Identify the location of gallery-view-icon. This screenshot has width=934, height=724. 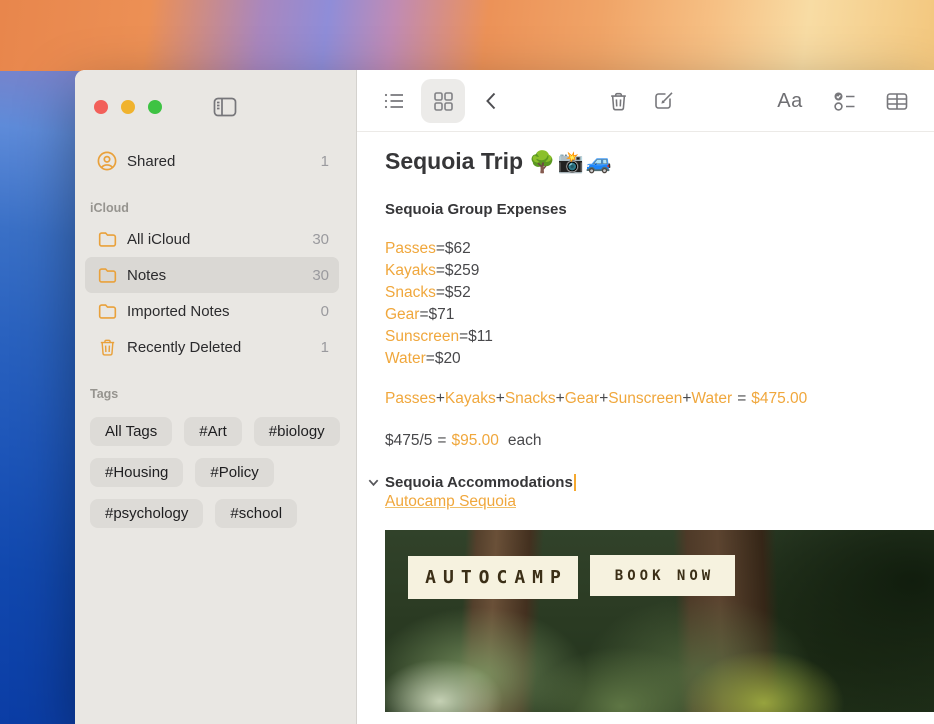
(443, 101).